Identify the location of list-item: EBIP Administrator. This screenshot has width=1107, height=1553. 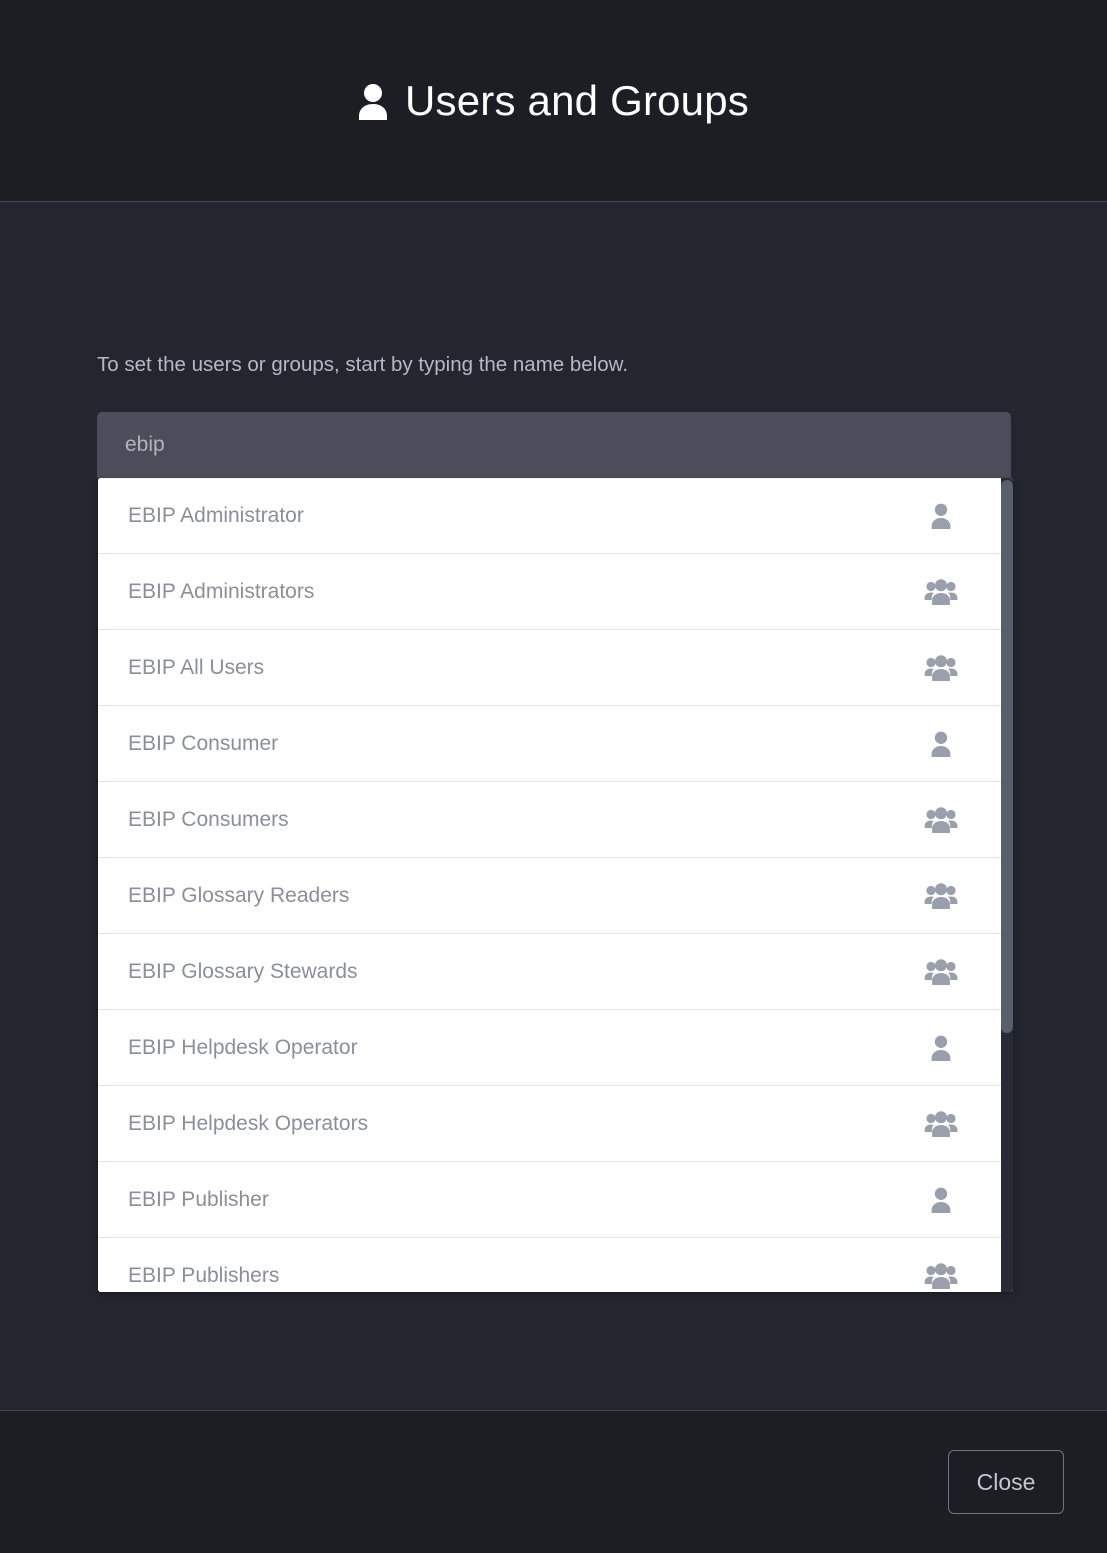
(549, 516).